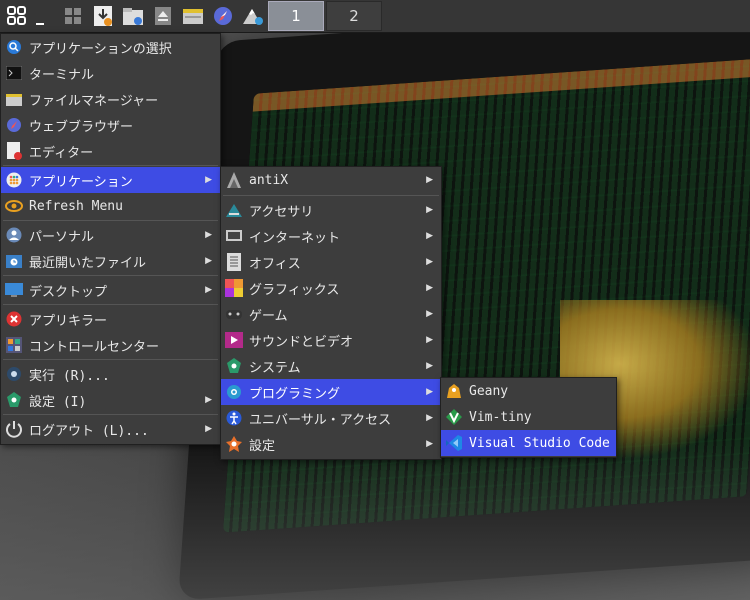 The image size is (750, 600). Describe the element at coordinates (295, 394) in the screenshot. I see `menu-item-label: プログラミング` at that location.